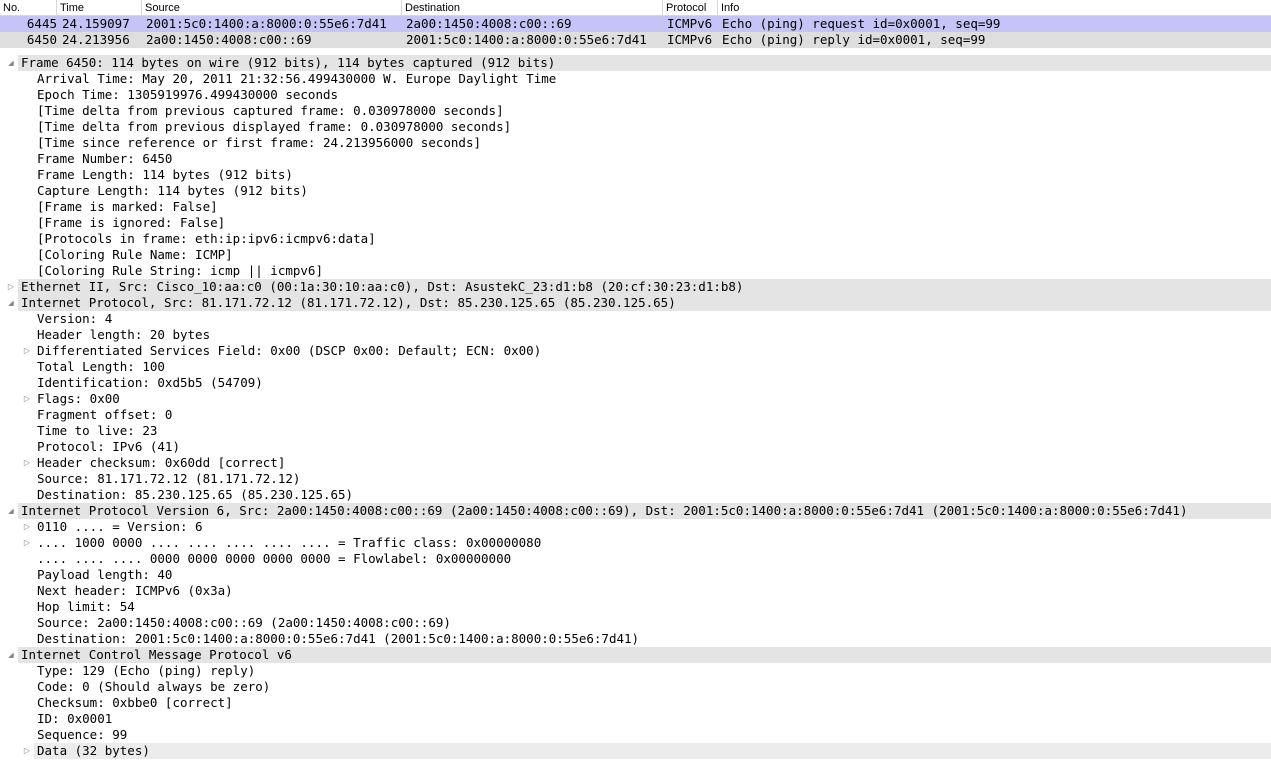 The height and width of the screenshot is (765, 1271). What do you see at coordinates (180, 270) in the screenshot?
I see `detail-field-label: [Coloring Rule String: icmp || icmpv6]` at bounding box center [180, 270].